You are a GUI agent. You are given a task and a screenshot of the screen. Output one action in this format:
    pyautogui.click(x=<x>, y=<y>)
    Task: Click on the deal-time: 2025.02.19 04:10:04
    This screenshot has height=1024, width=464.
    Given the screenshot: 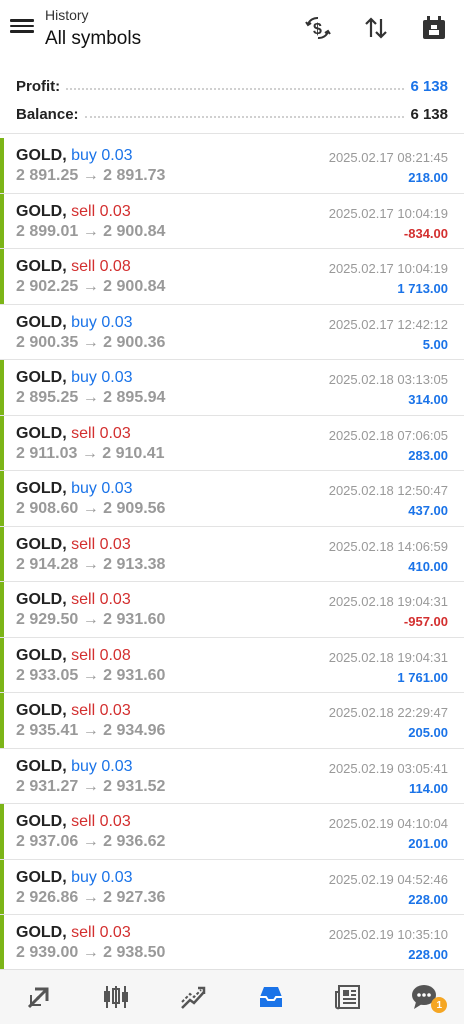 What is the action you would take?
    pyautogui.click(x=388, y=823)
    